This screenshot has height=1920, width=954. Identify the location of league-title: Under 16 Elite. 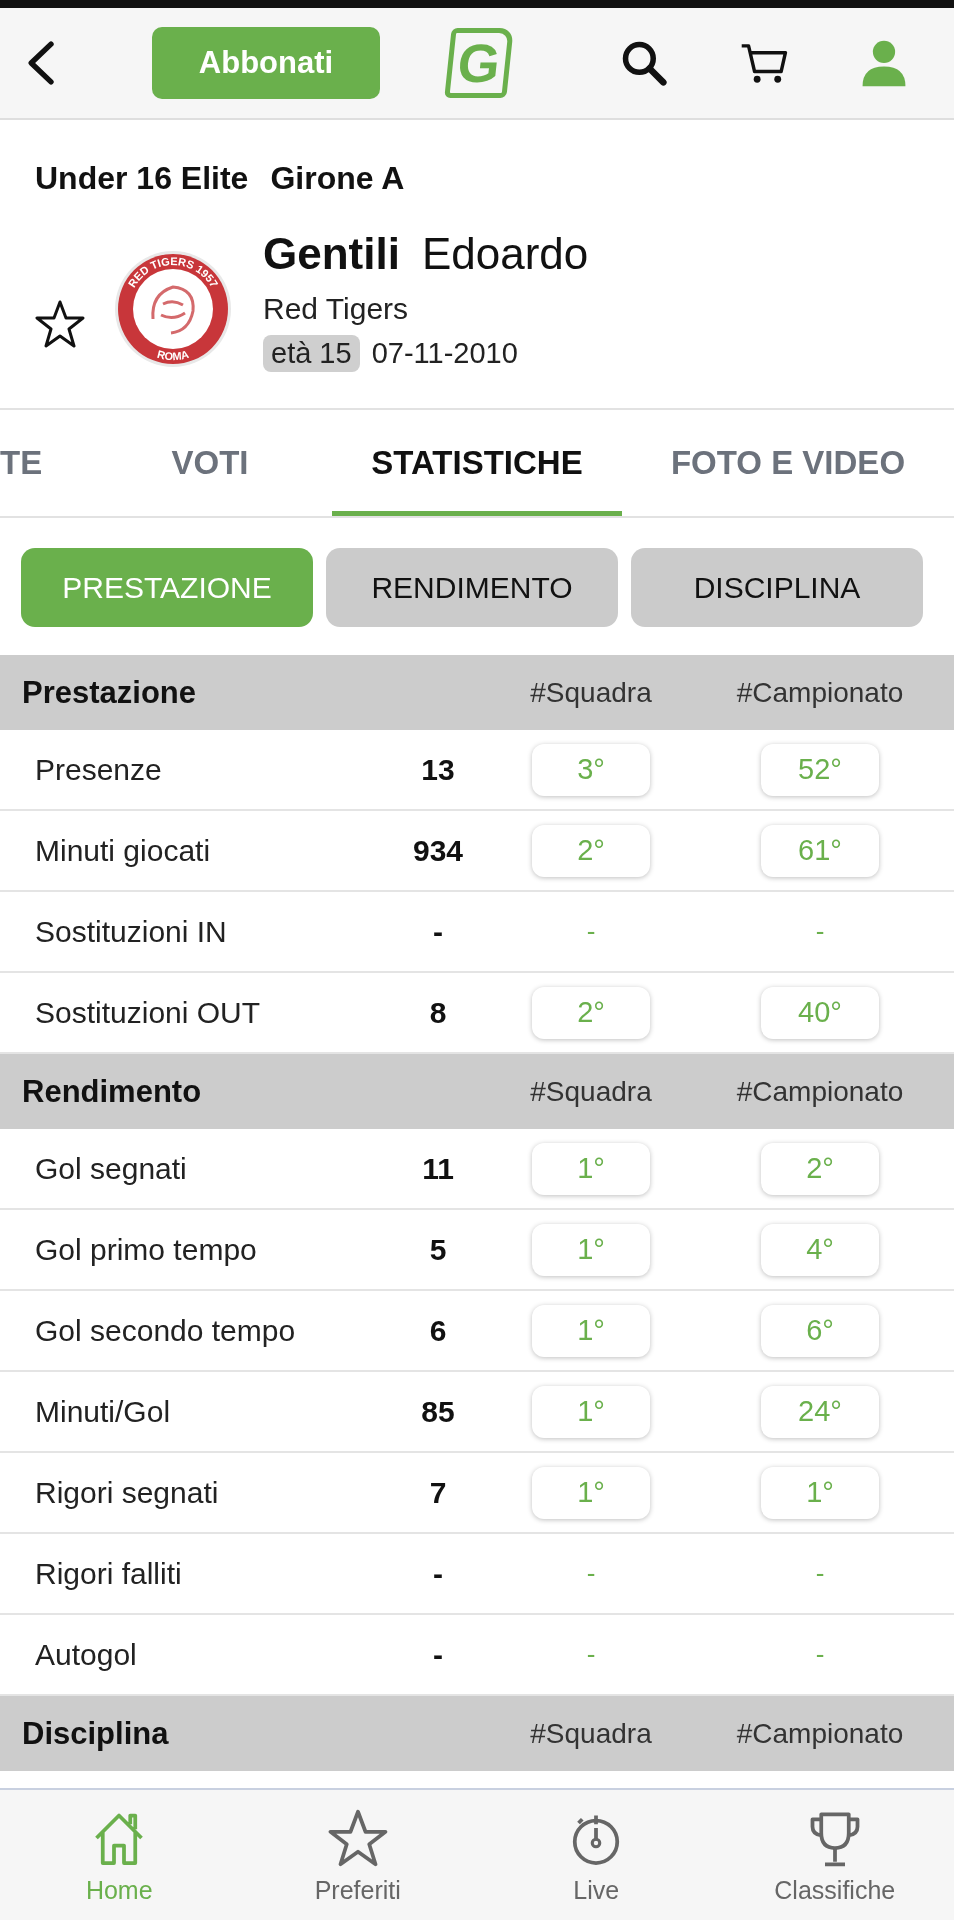
(142, 178).